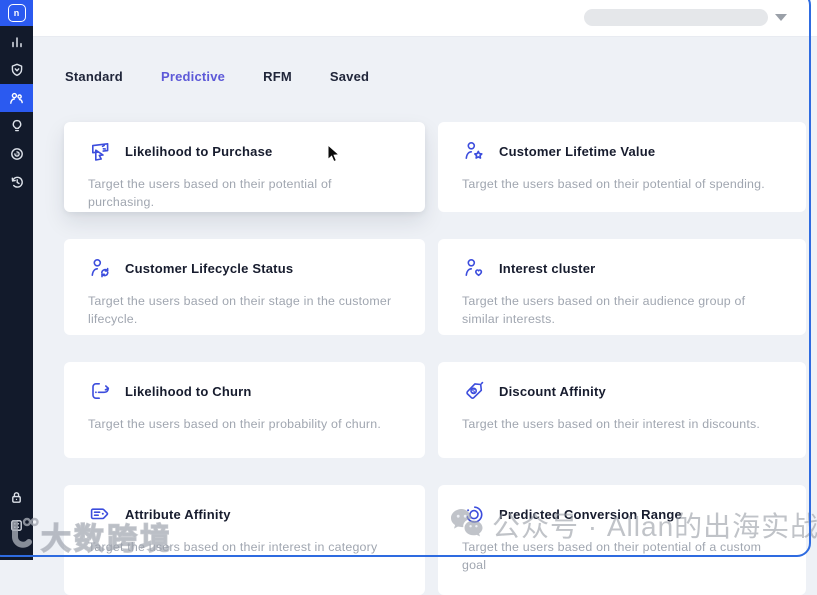 This screenshot has width=817, height=595. What do you see at coordinates (178, 514) in the screenshot?
I see `card-title: Attribute Affinity` at bounding box center [178, 514].